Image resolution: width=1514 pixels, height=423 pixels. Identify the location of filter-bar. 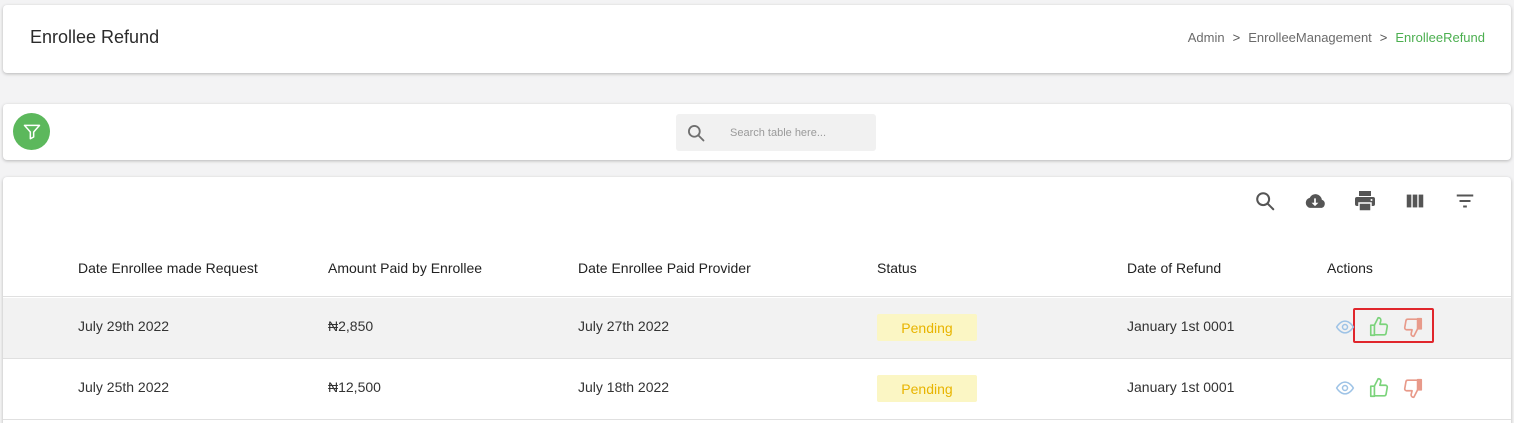
(757, 132).